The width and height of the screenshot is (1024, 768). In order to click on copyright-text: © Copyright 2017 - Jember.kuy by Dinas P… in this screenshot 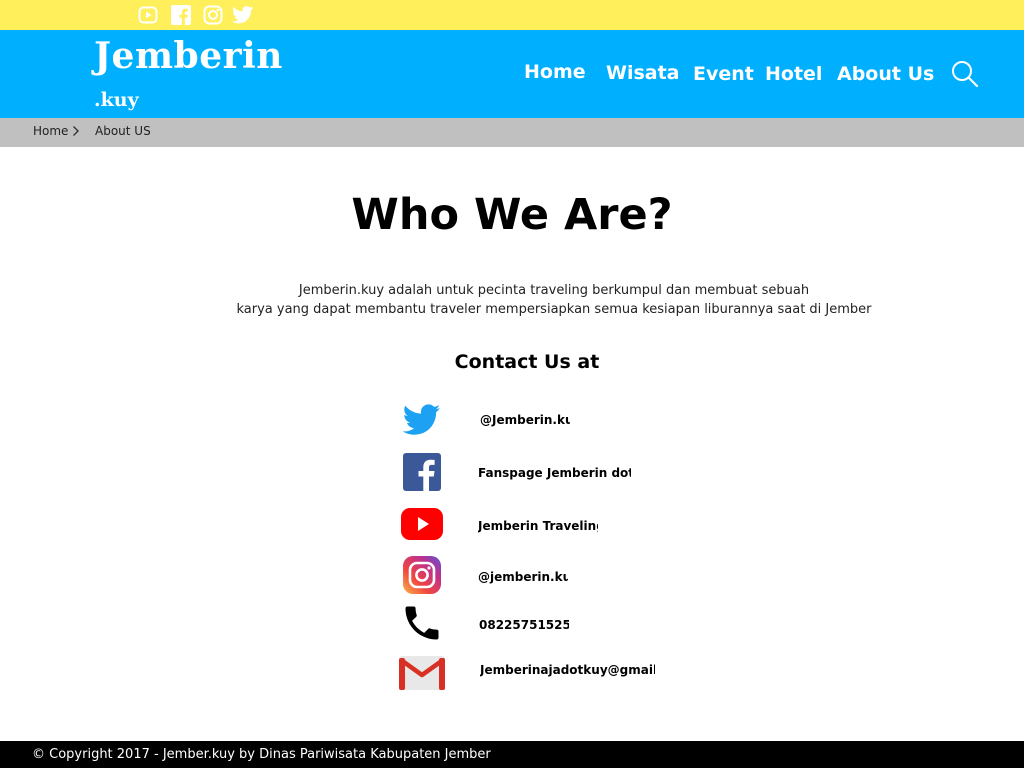, I will do `click(261, 754)`.